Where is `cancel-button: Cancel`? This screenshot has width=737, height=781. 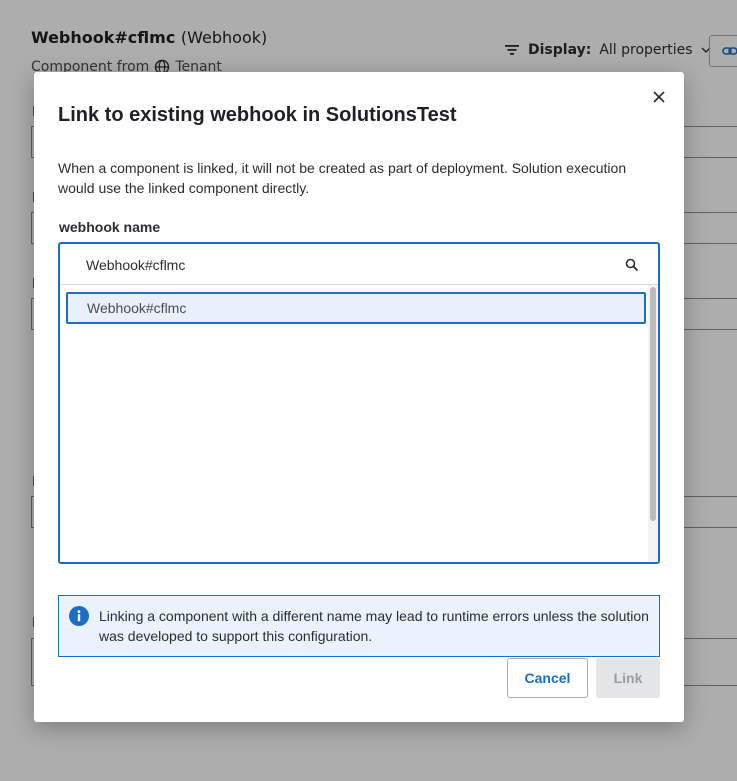
cancel-button: Cancel is located at coordinates (547, 678).